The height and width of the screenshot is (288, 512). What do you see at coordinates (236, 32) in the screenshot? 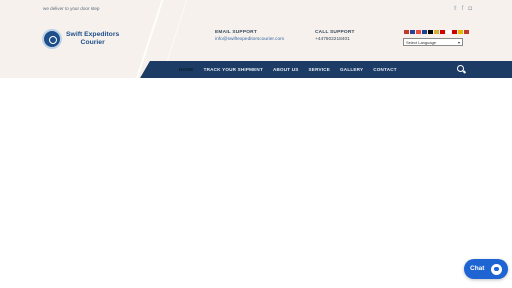
I see `email-support-label: EMAIL SUPPORT` at bounding box center [236, 32].